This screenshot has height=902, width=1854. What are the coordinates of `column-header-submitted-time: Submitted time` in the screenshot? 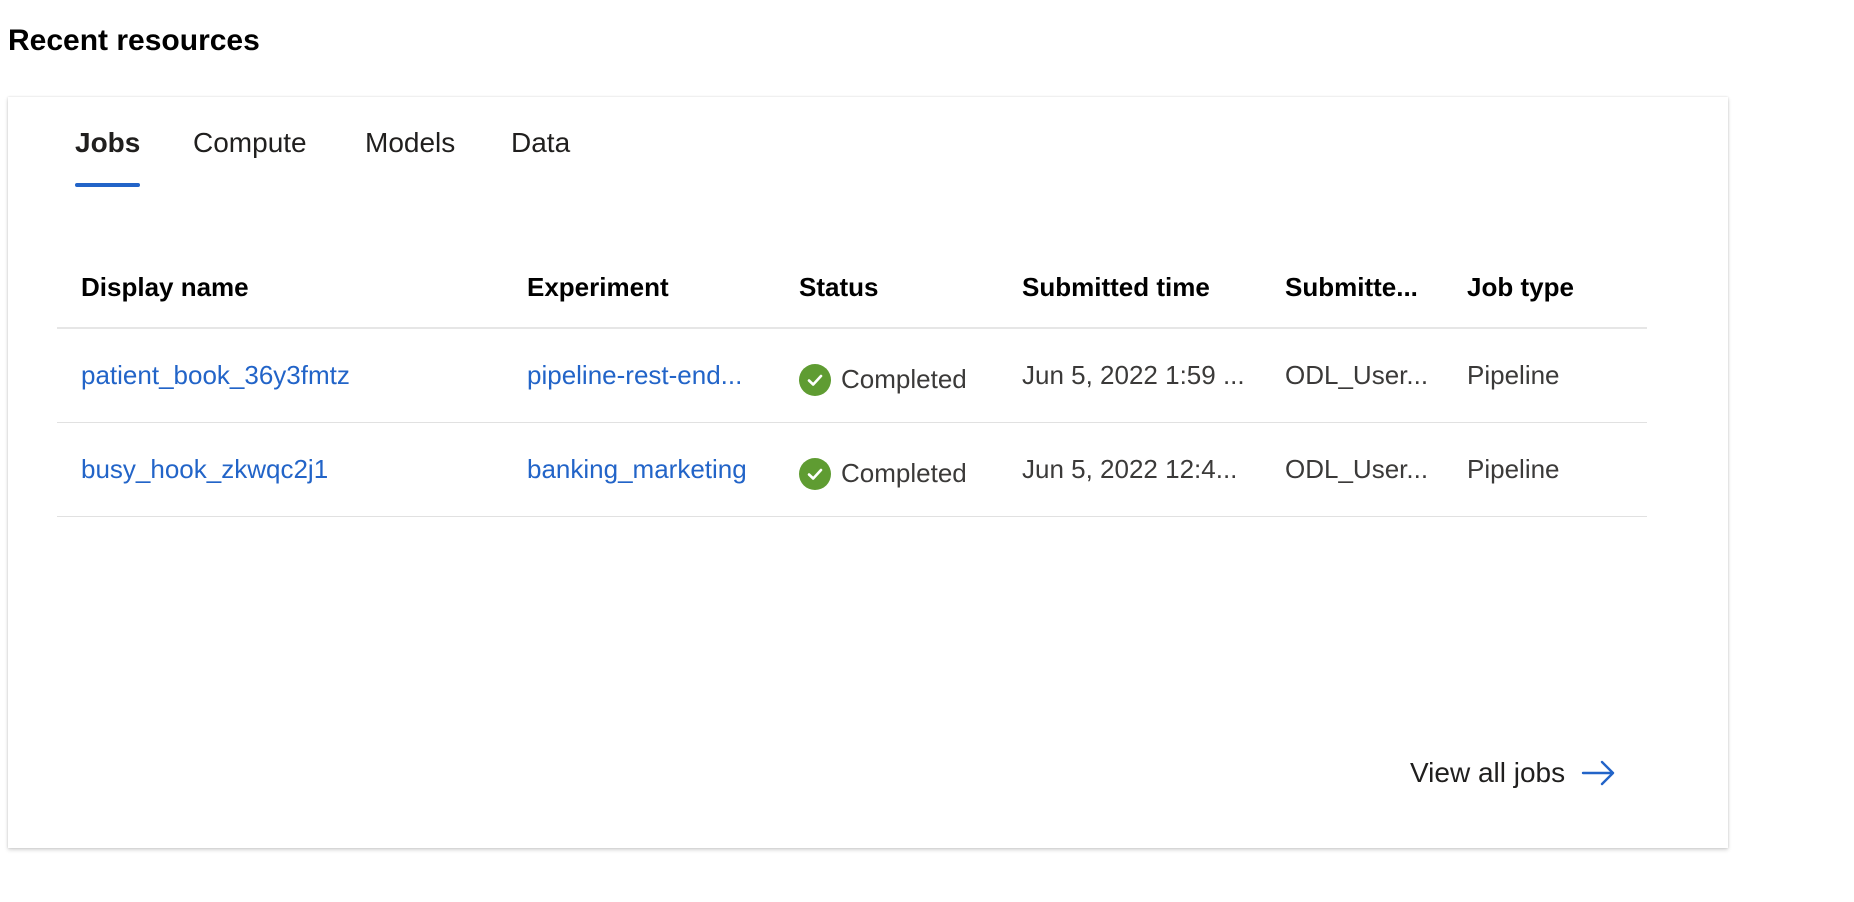 It's located at (1140, 287).